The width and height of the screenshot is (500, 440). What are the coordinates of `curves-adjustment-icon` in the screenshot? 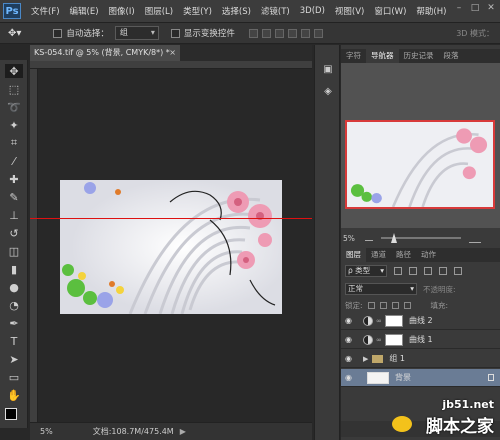 It's located at (368, 320).